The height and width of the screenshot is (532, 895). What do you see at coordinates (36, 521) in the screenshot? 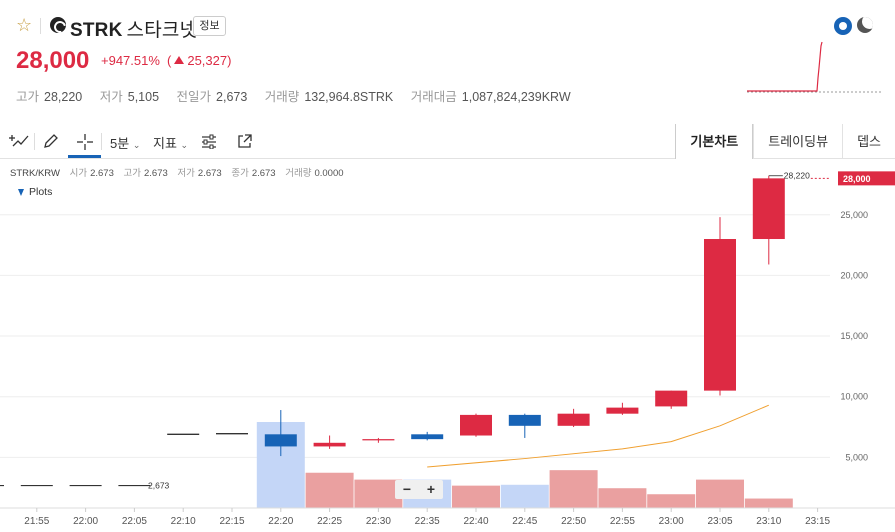
I see `x-tick-label: 21:55` at bounding box center [36, 521].